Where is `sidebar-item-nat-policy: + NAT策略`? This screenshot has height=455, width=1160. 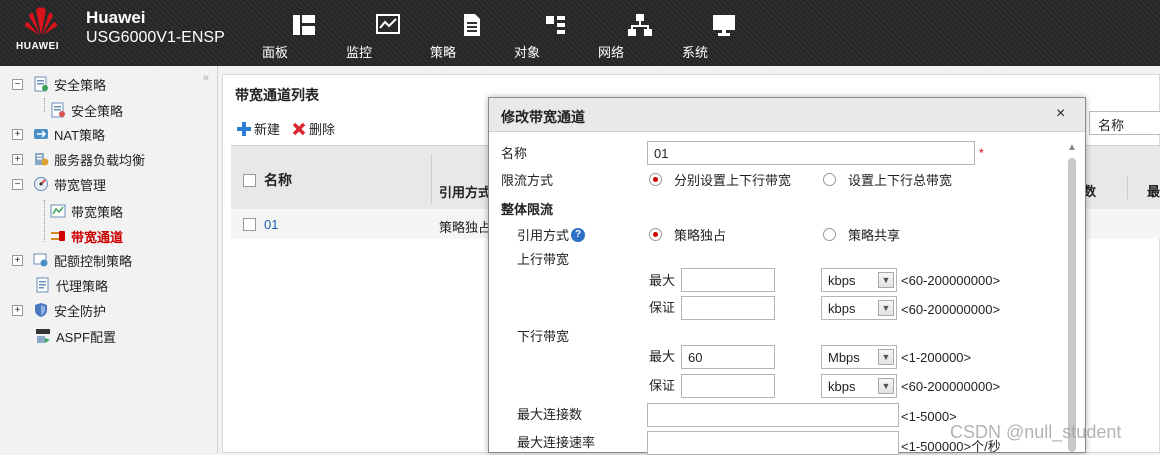 sidebar-item-nat-policy: + NAT策略 is located at coordinates (58, 134).